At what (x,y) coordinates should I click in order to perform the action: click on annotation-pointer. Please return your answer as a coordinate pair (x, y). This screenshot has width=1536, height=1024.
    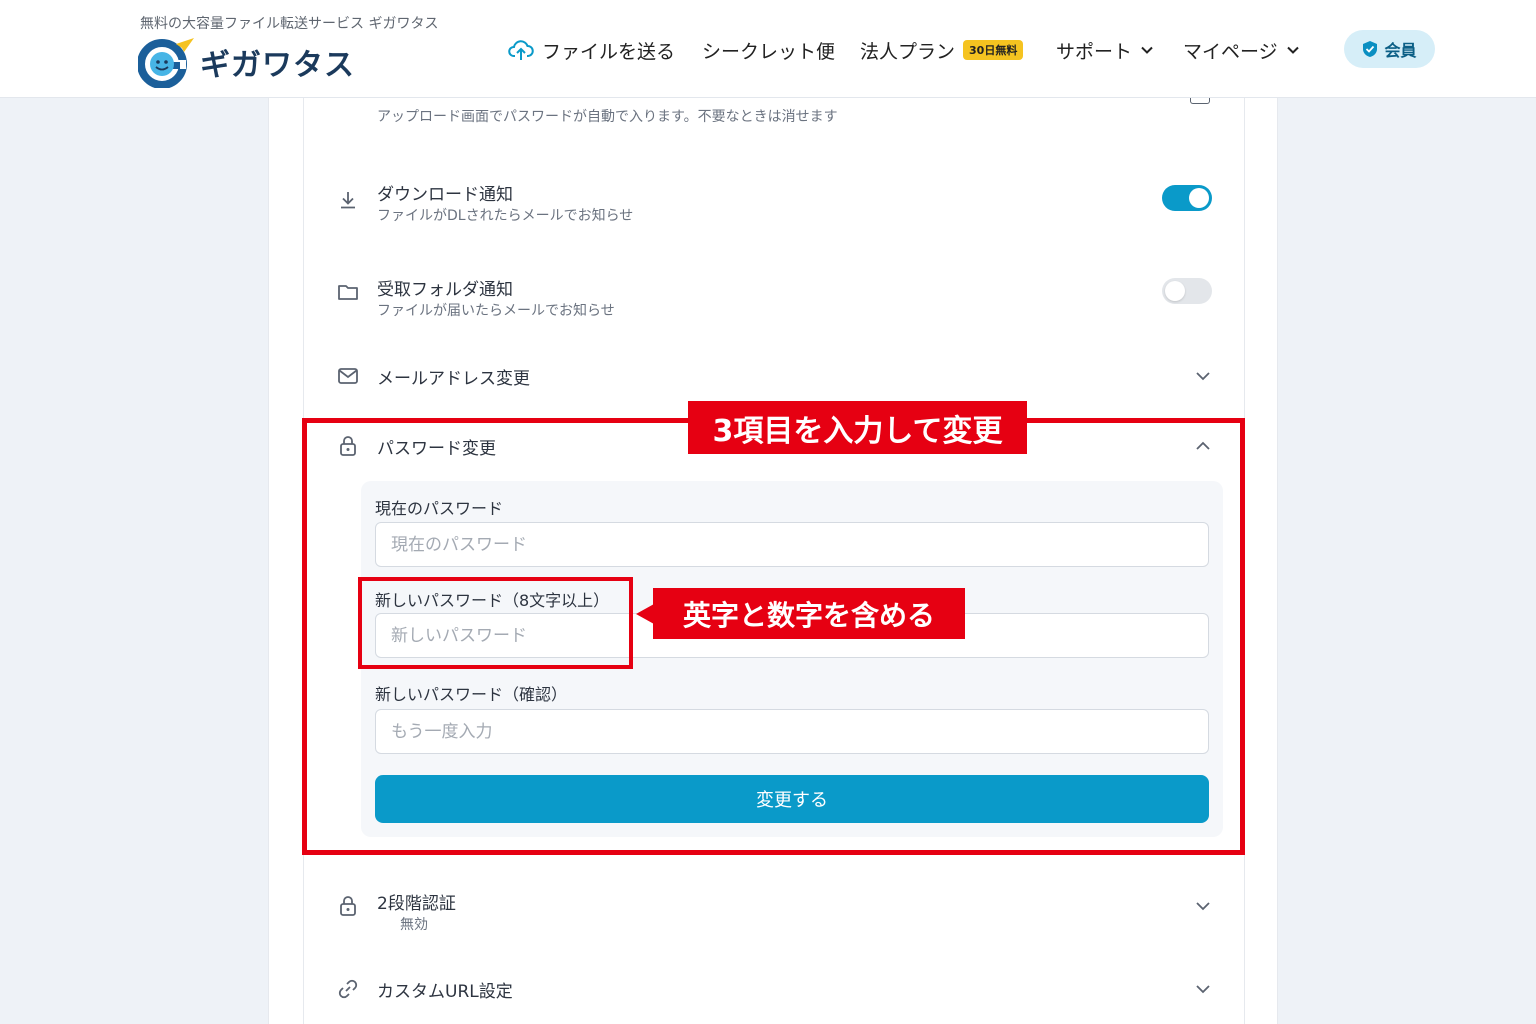
    Looking at the image, I should click on (645, 614).